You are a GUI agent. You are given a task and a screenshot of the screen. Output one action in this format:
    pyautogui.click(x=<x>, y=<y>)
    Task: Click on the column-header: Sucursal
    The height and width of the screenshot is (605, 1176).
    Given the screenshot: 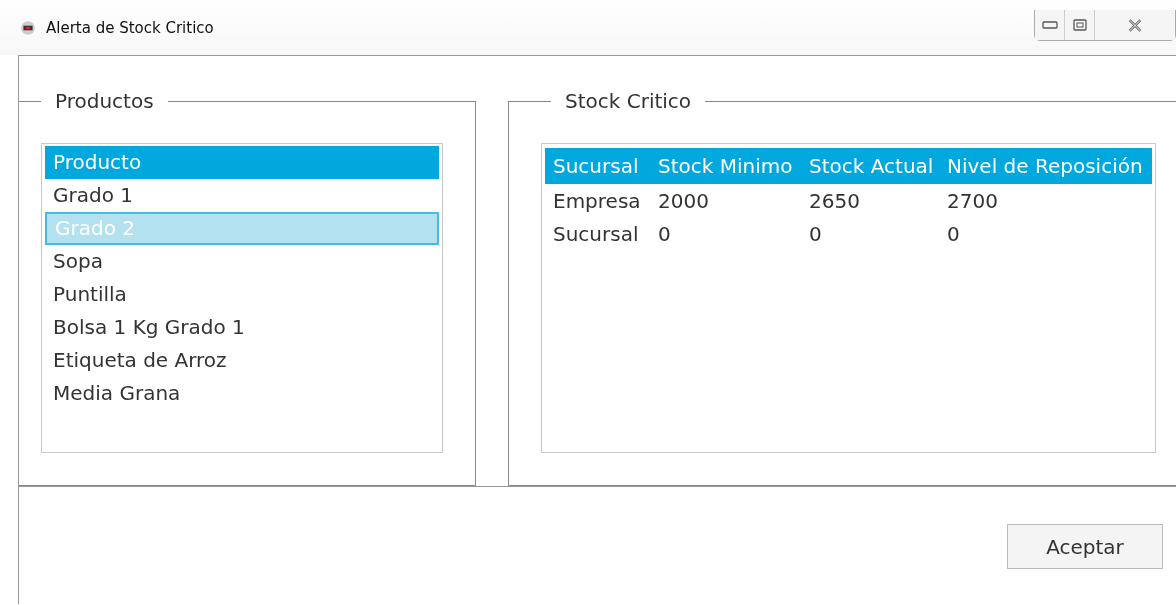 What is the action you would take?
    pyautogui.click(x=596, y=166)
    